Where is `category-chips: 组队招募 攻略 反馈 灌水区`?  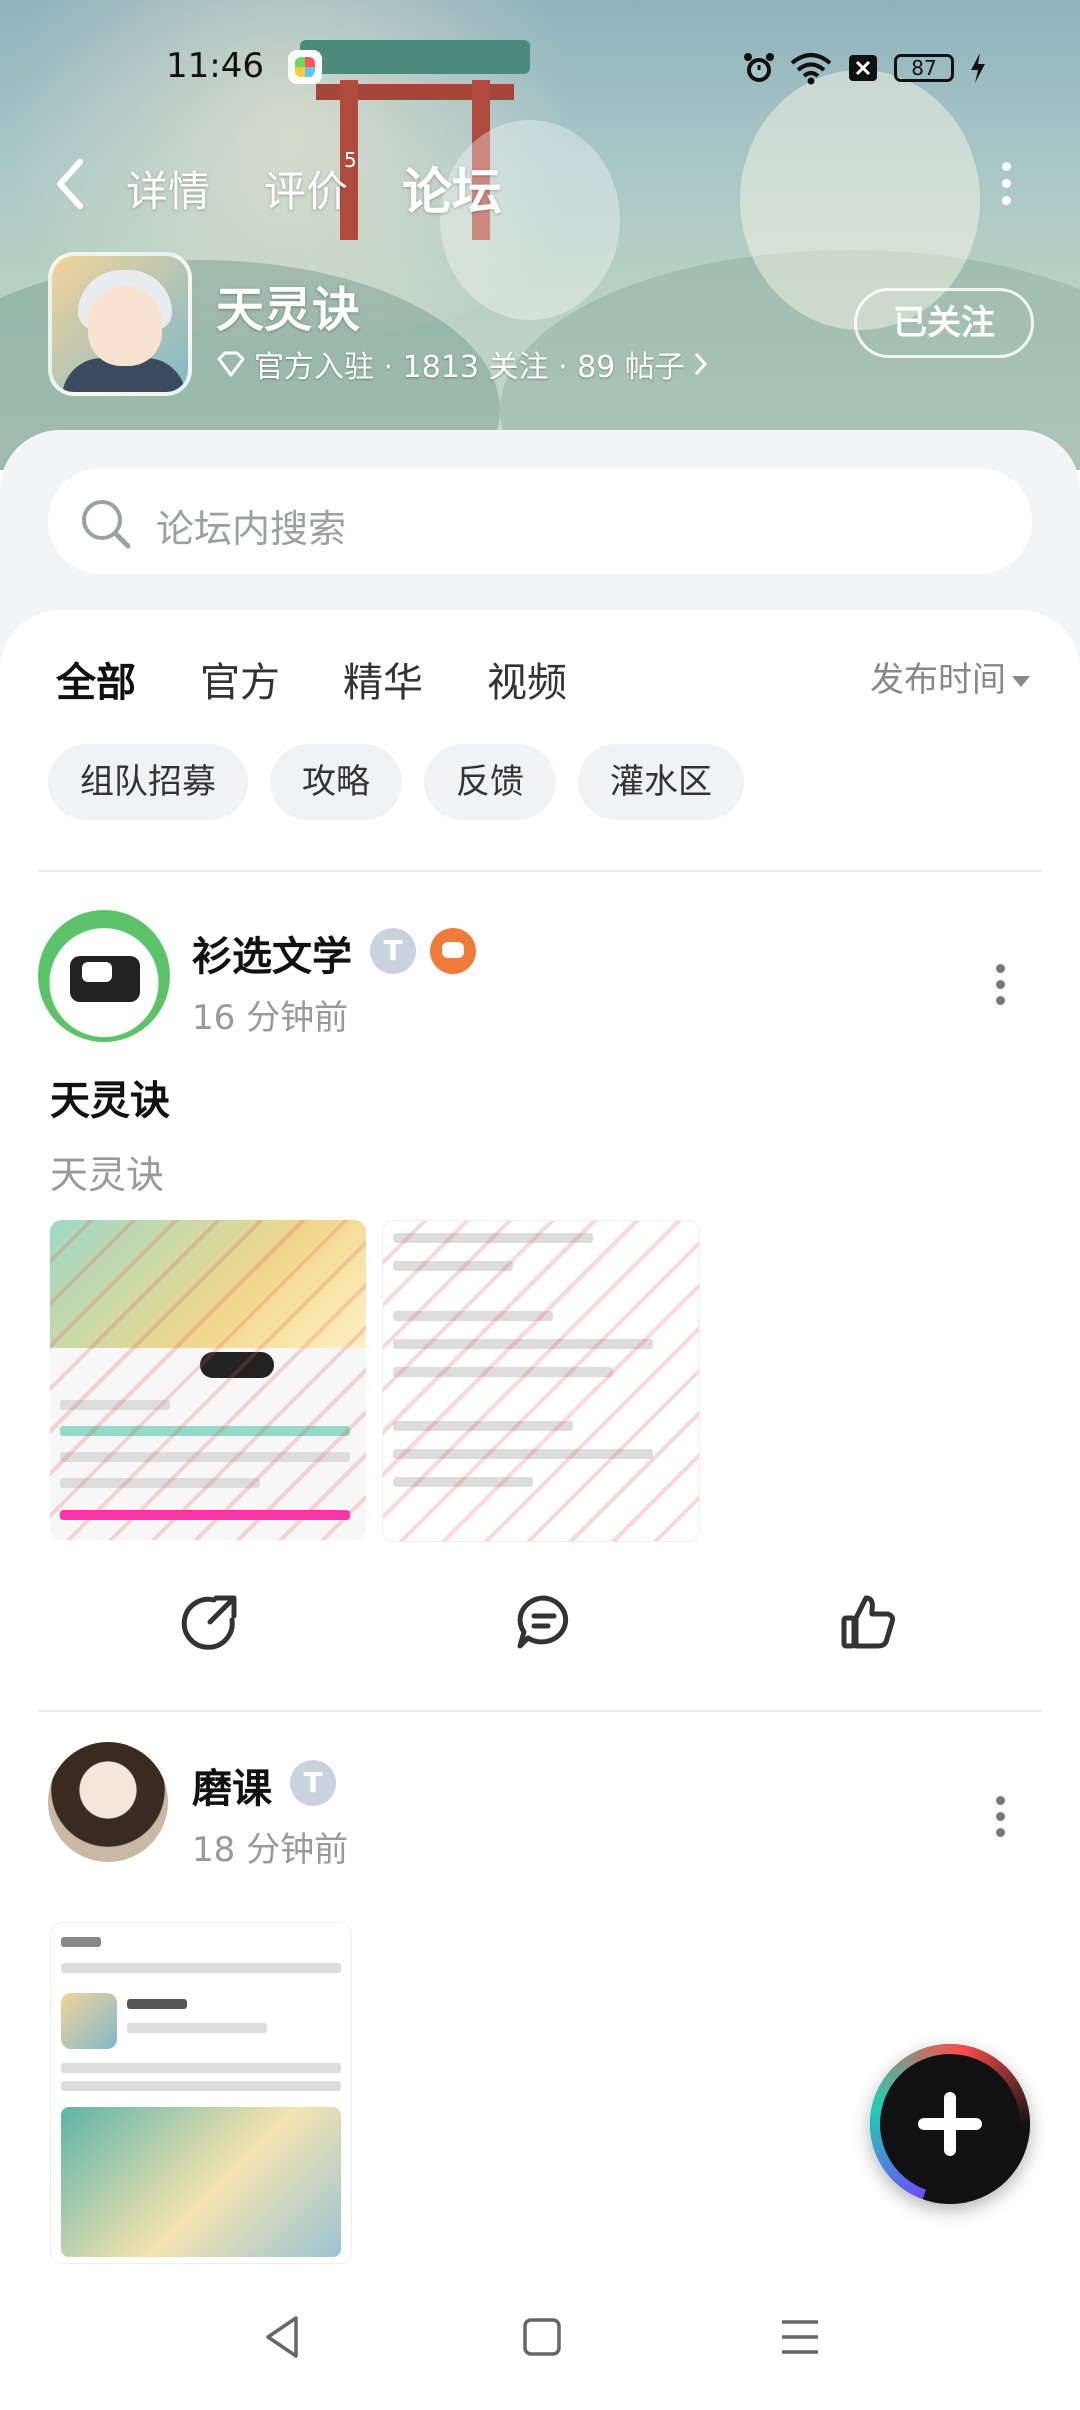
category-chips: 组队招募 攻略 反馈 灌水区 is located at coordinates (396, 782).